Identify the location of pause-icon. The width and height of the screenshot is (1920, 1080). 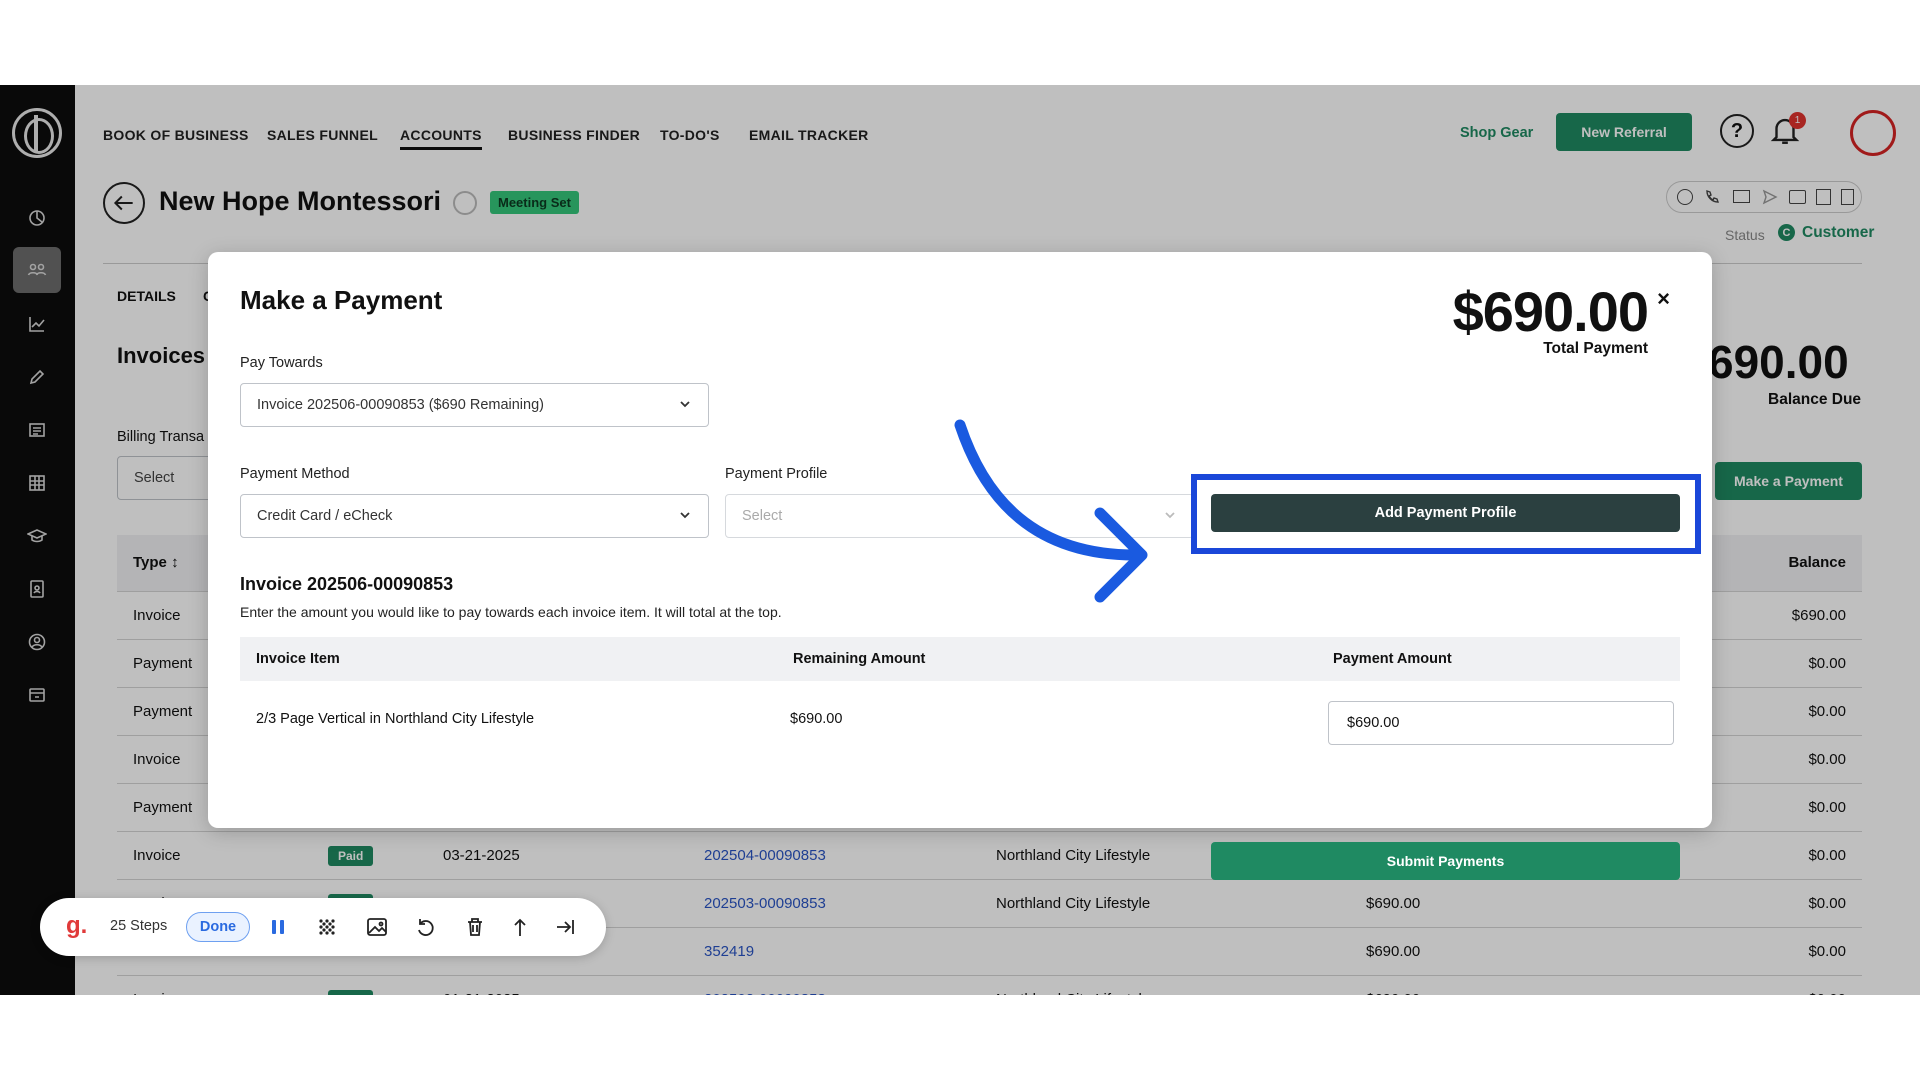
(278, 927).